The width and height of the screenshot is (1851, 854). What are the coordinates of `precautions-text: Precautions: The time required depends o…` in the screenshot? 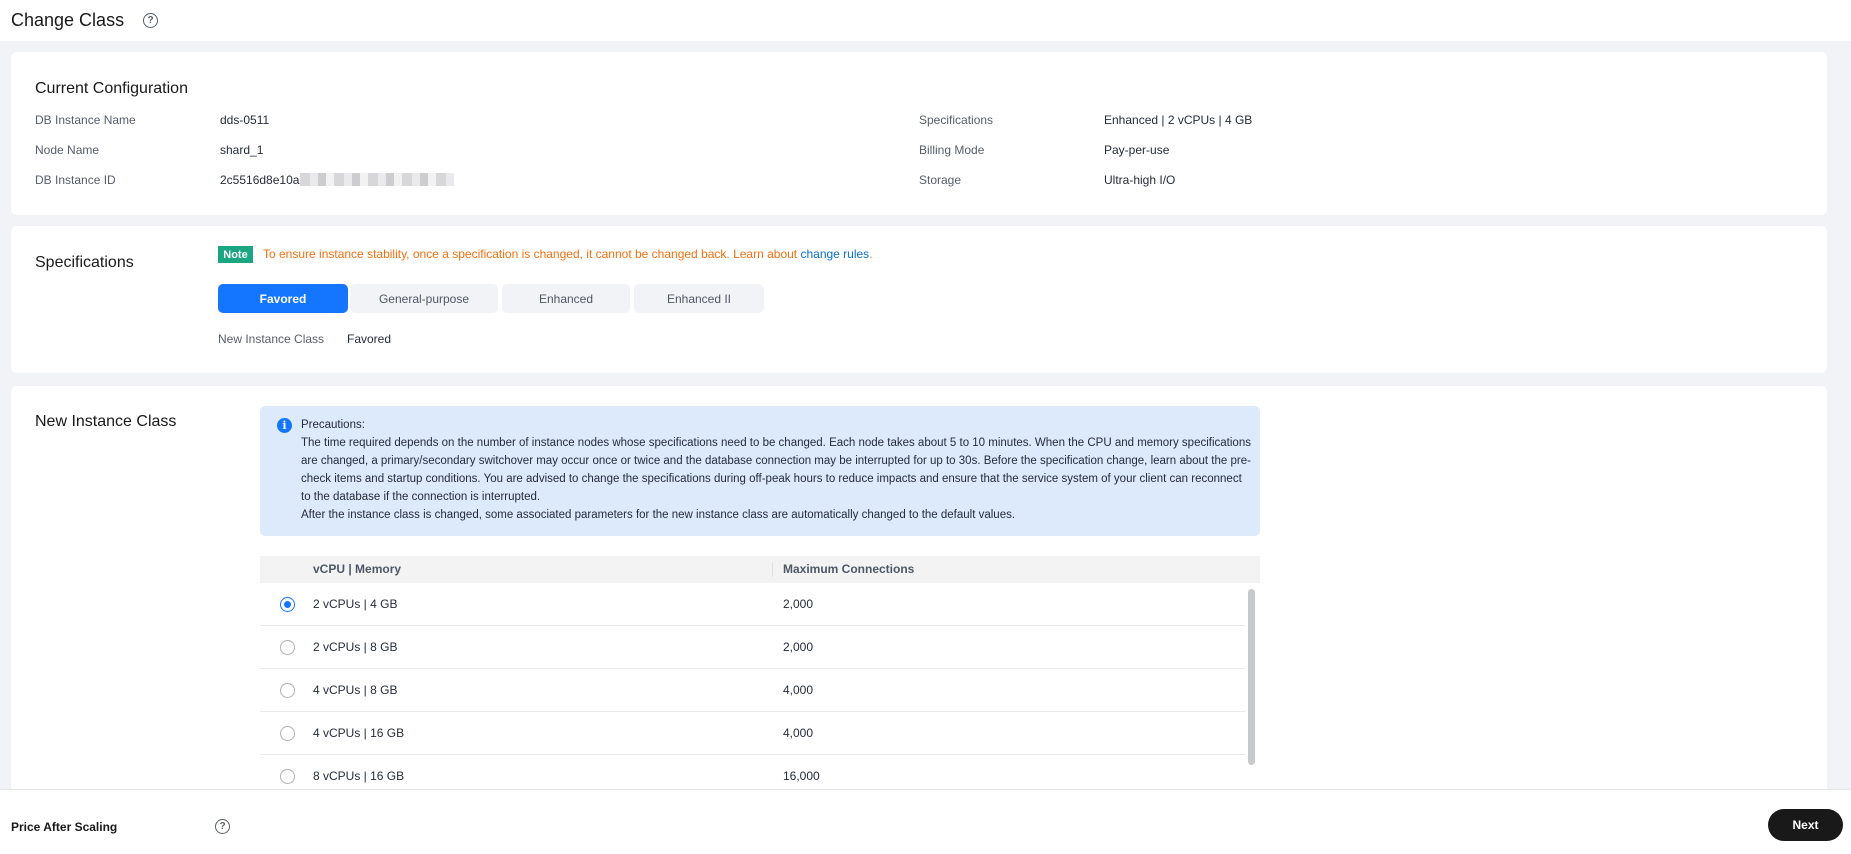 It's located at (776, 470).